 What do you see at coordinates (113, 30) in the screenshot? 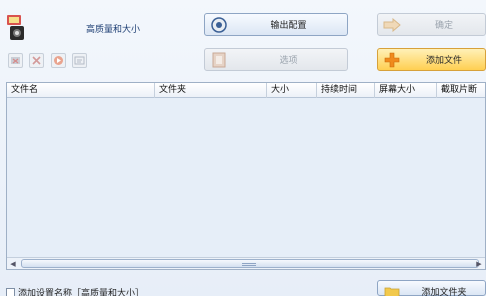
I see `profile-name: 高质量和大小` at bounding box center [113, 30].